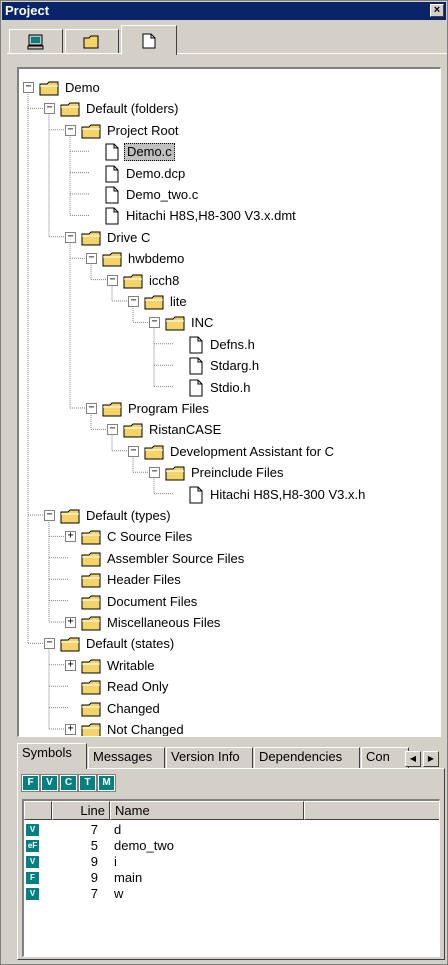  I want to click on tree-node-label: Demo, so click(82, 87).